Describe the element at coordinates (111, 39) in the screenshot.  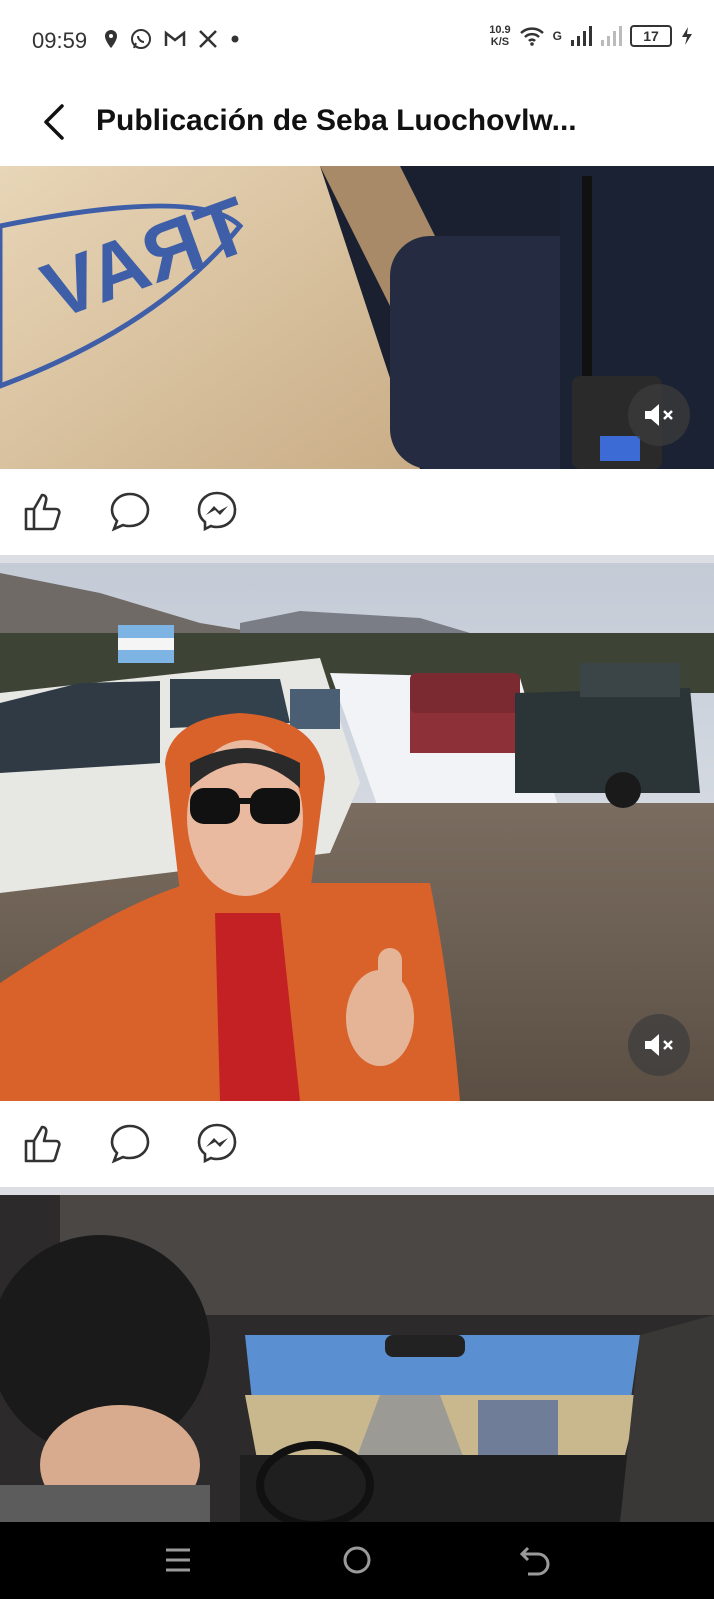
I see `location-icon` at that location.